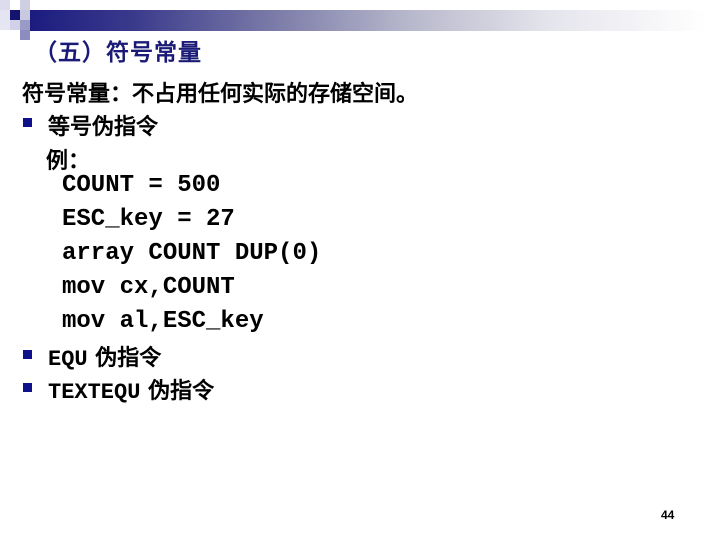 The image size is (720, 540). I want to click on example-label: 例：, so click(68, 161).